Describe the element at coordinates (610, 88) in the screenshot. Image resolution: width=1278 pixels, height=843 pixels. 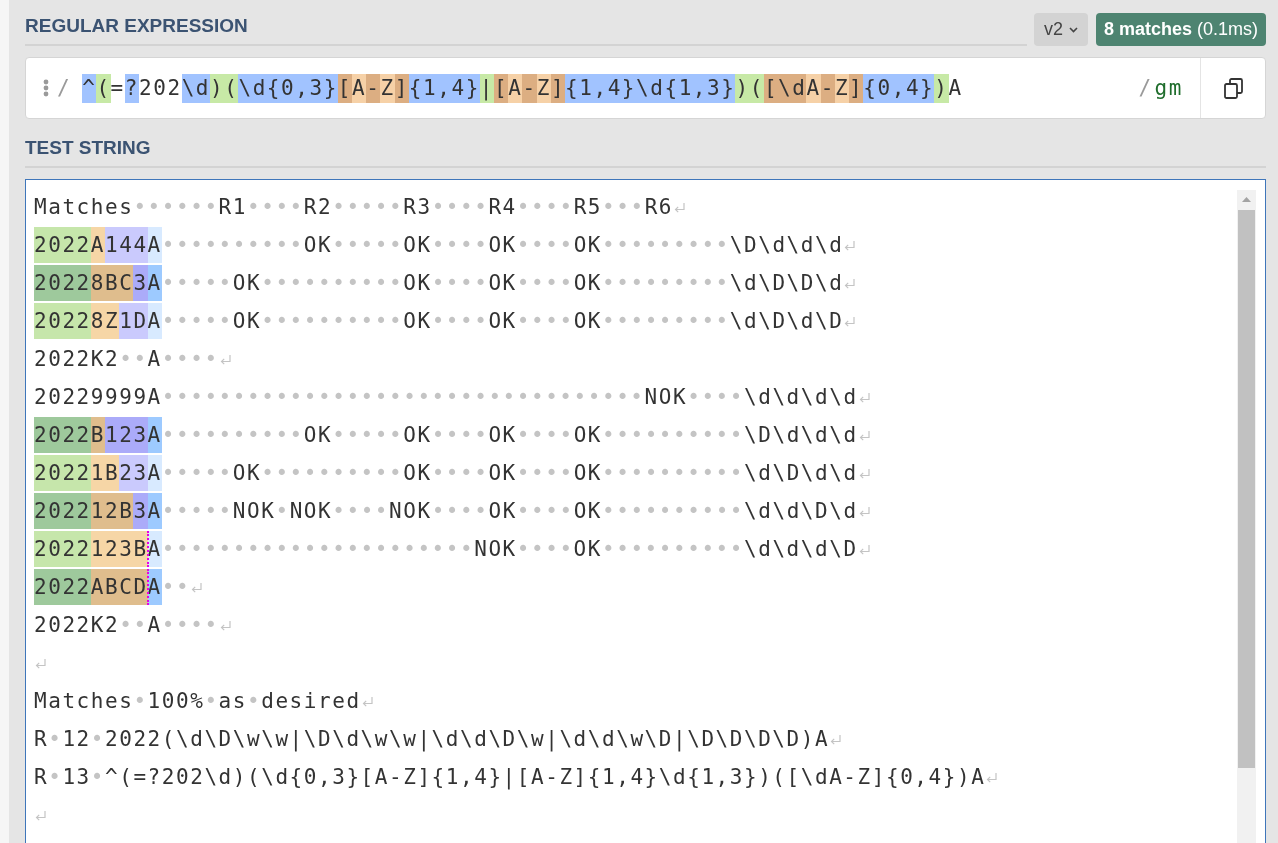
I see `regex-input: ^(=?202\d)(\d{0,3}[A-Z]{1,4}|[A-Z]{1,4}\d{1,3})([\dA-Z]{0,4})A` at that location.